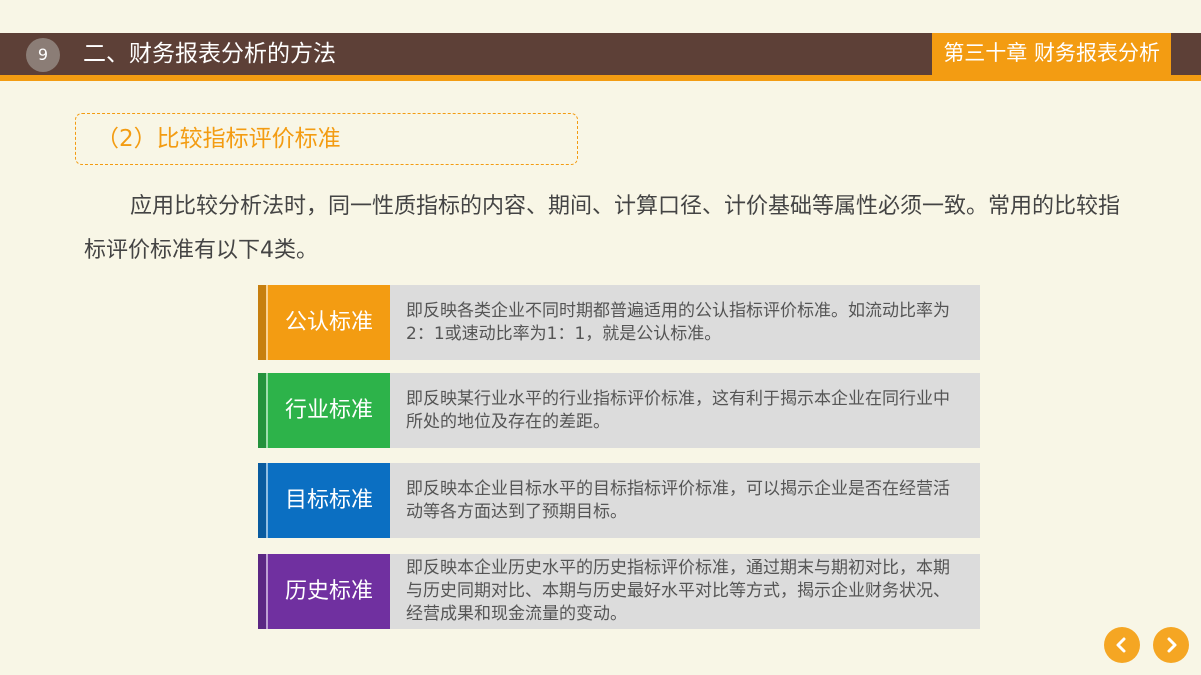  Describe the element at coordinates (328, 500) in the screenshot. I see `standard-label: 目标标准` at that location.